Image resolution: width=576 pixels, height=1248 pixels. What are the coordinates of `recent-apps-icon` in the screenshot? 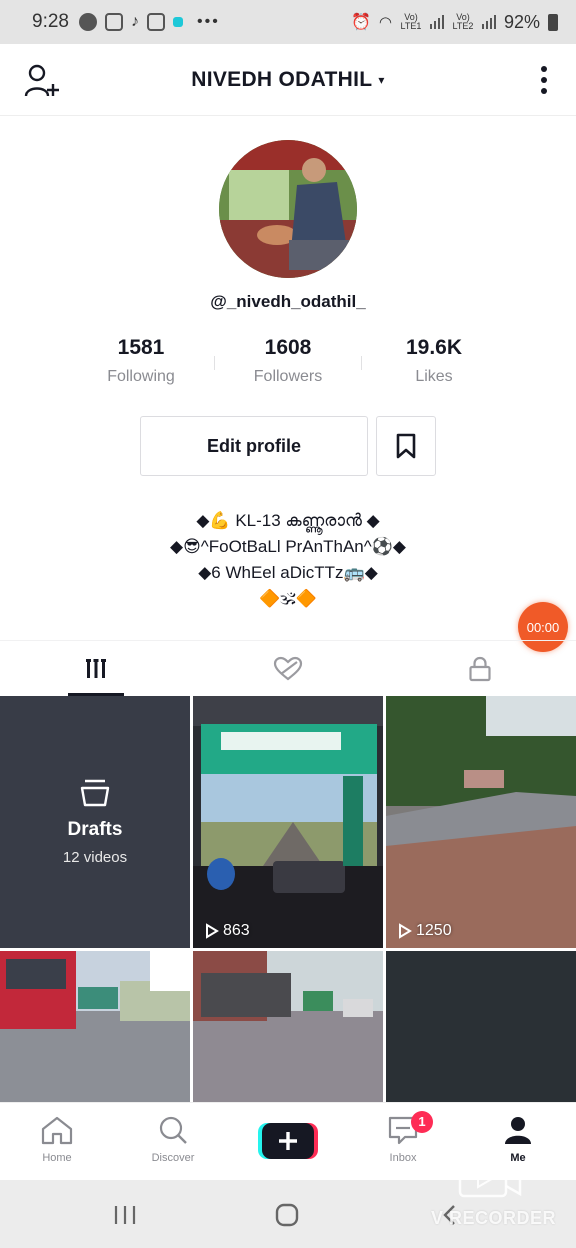 It's located at (125, 1215).